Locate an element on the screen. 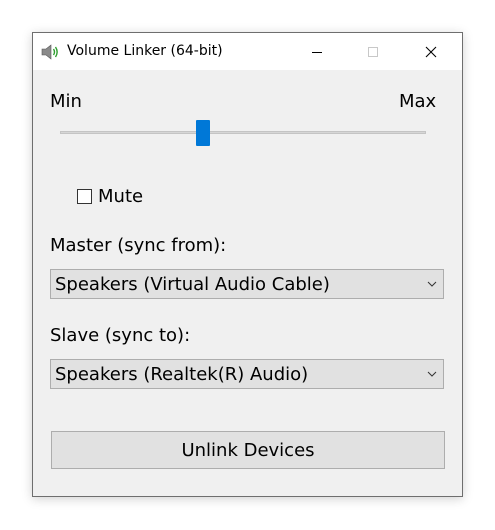  slave-device-select: Speakers (Realtek(R) Audio) is located at coordinates (247, 374).